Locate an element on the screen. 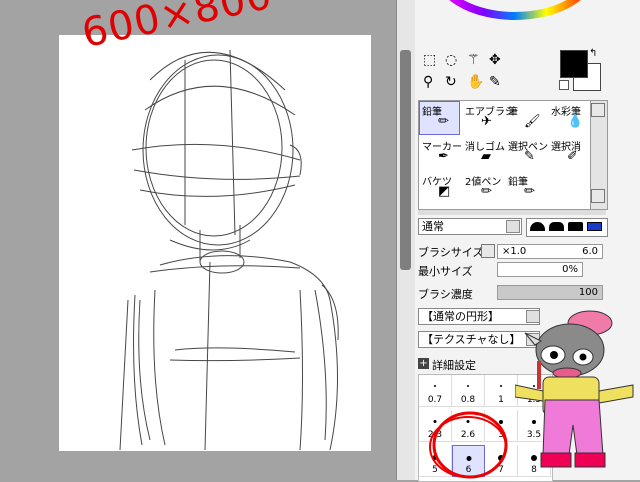  lasso-select-icon: ◌ is located at coordinates (451, 60).